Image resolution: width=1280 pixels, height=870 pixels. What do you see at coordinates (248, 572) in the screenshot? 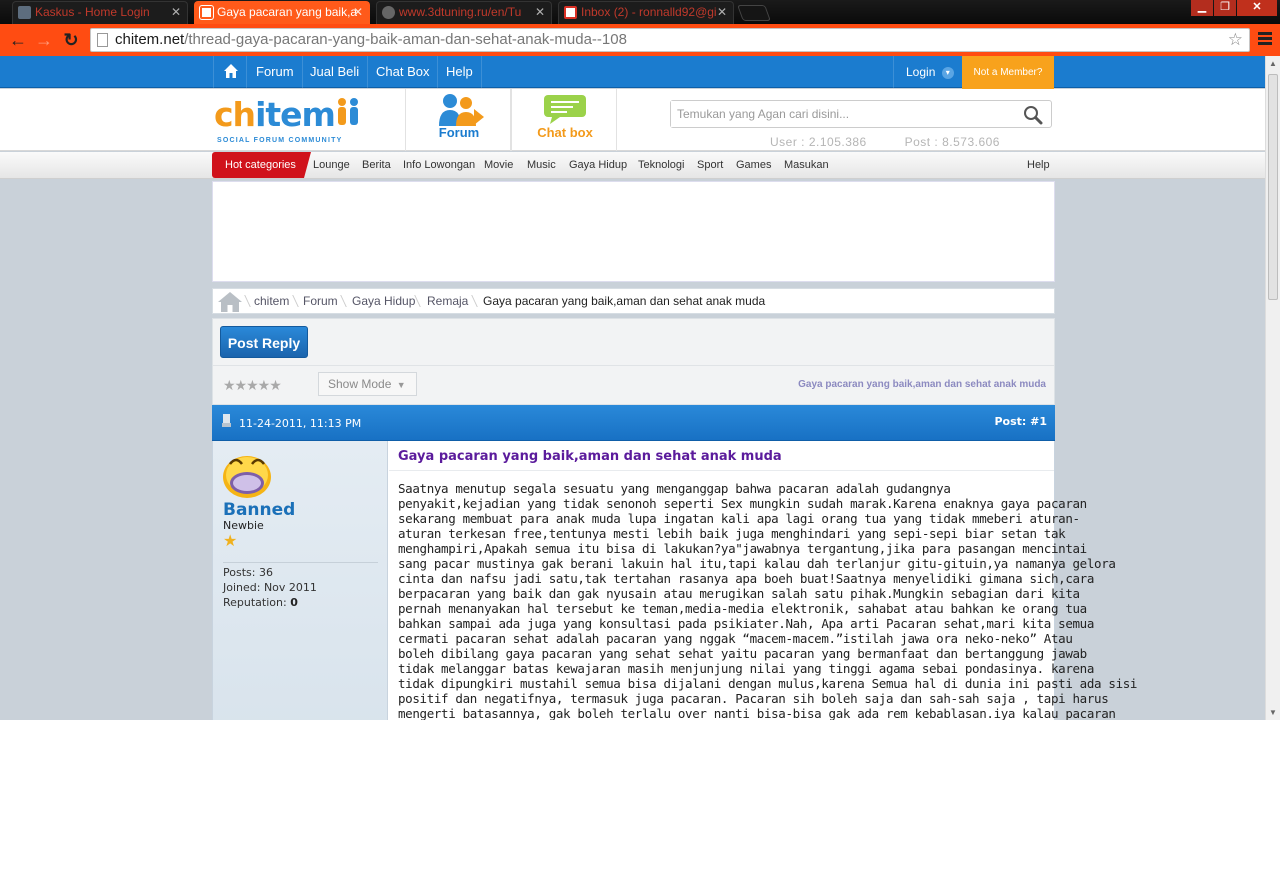
I see `user-posts: Posts: 36` at bounding box center [248, 572].